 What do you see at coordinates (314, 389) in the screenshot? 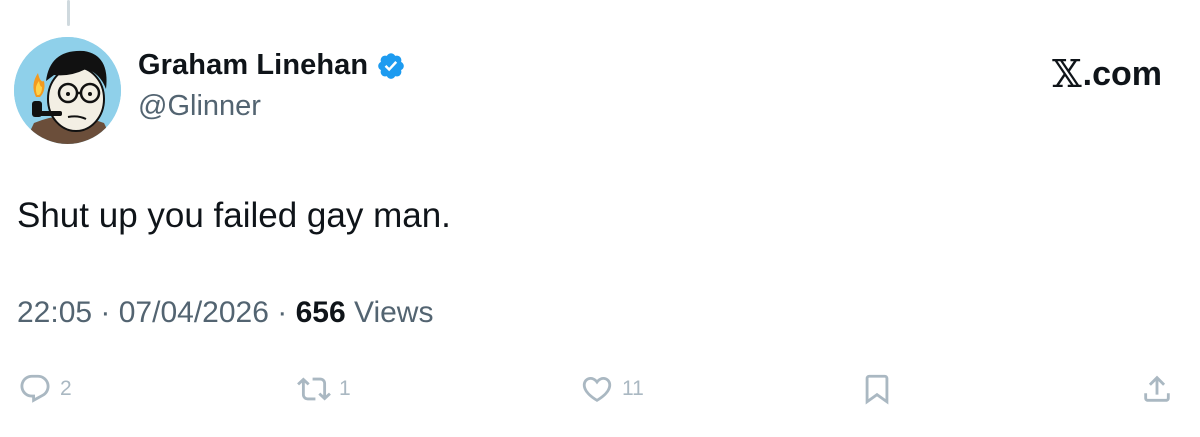
I see `repost-icon` at bounding box center [314, 389].